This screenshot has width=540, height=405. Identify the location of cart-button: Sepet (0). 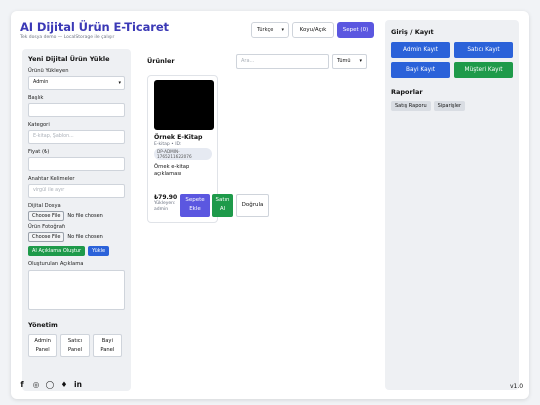
(355, 30).